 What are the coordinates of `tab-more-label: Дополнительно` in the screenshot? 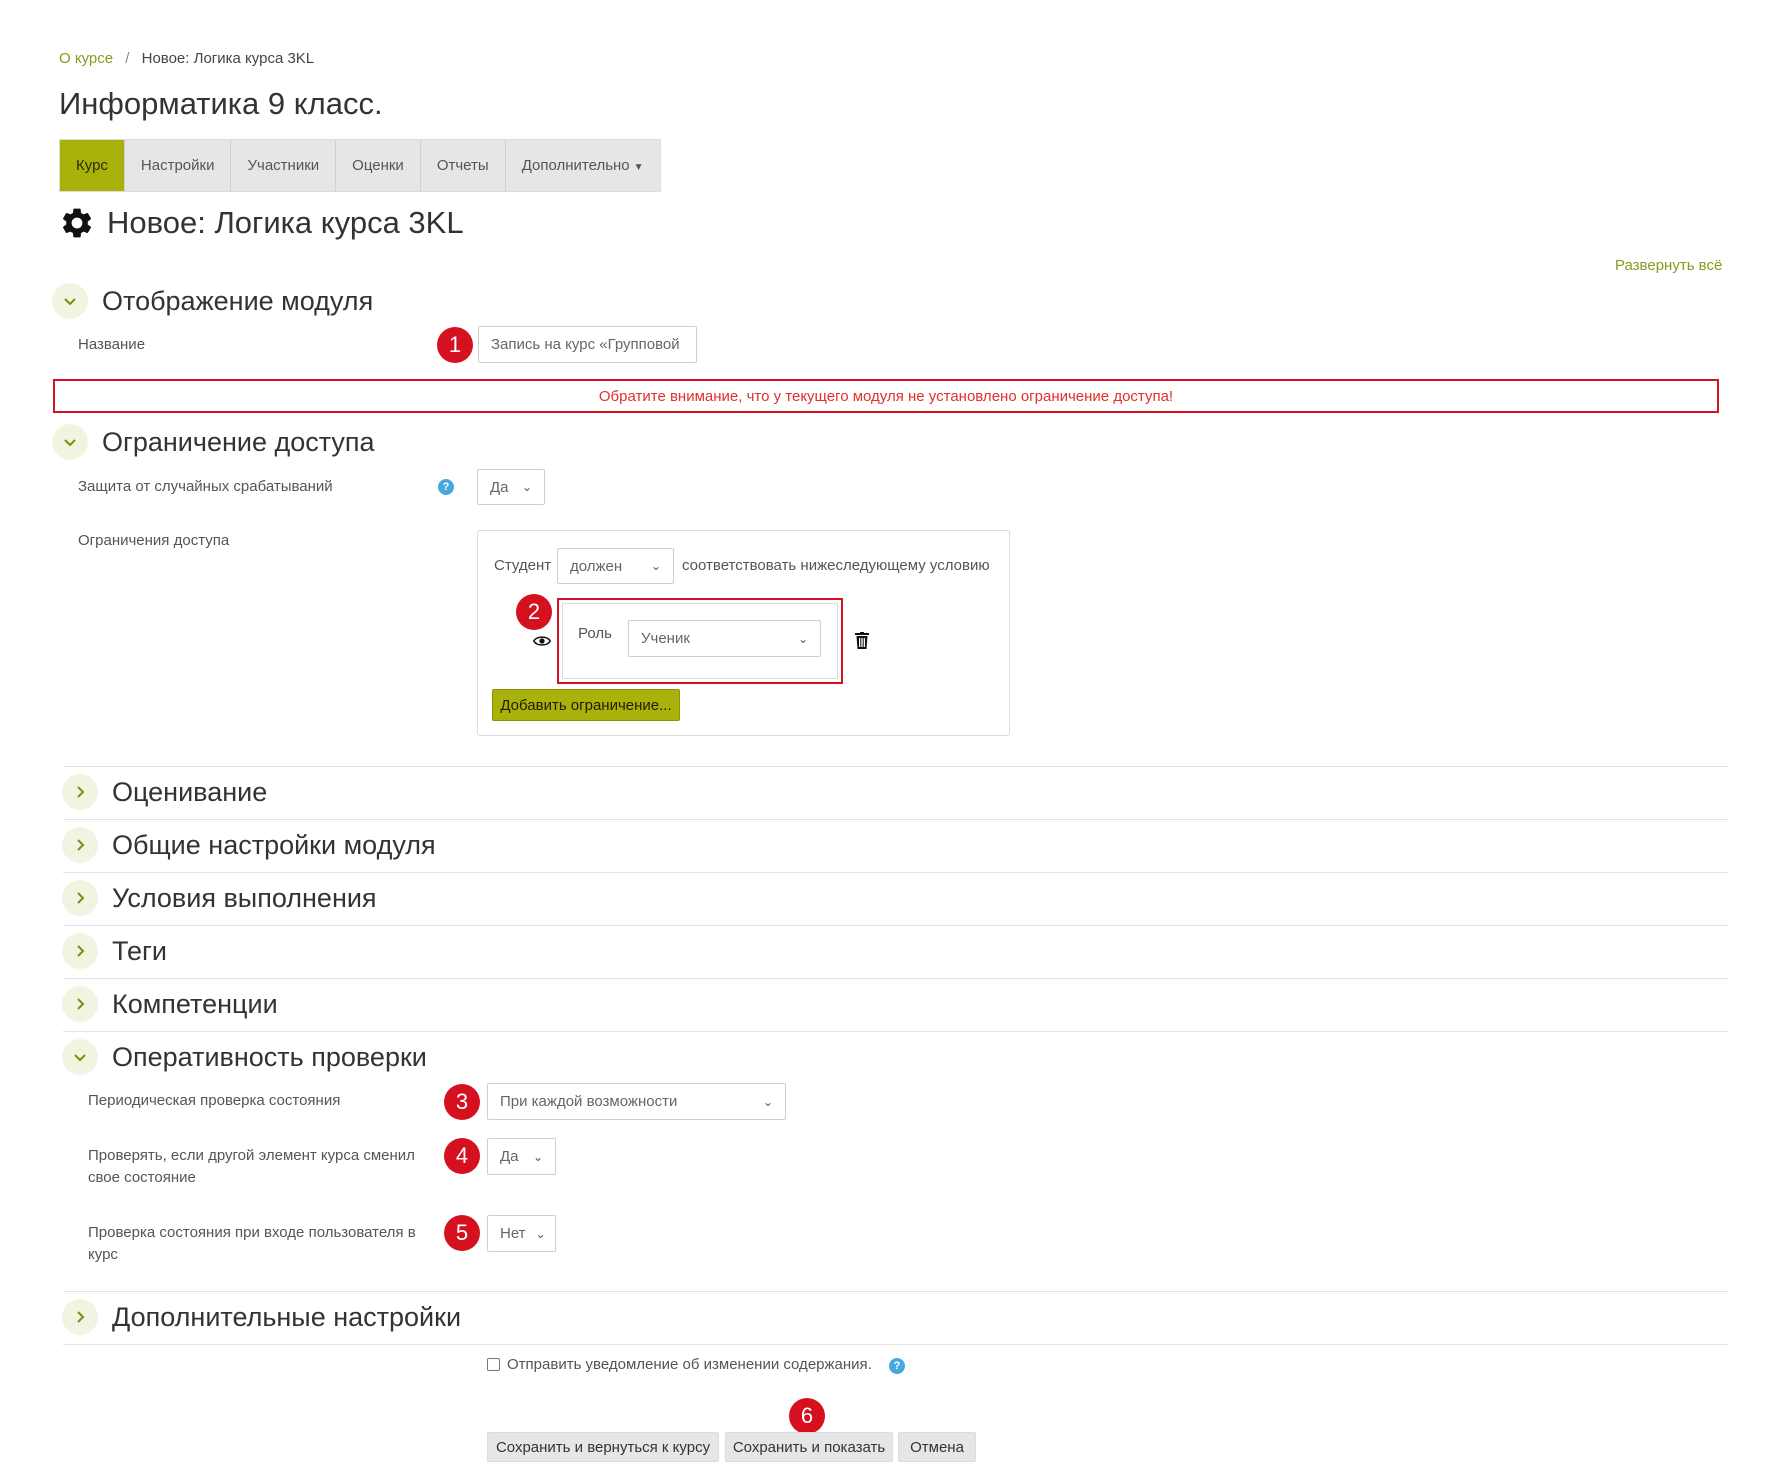 It's located at (575, 165).